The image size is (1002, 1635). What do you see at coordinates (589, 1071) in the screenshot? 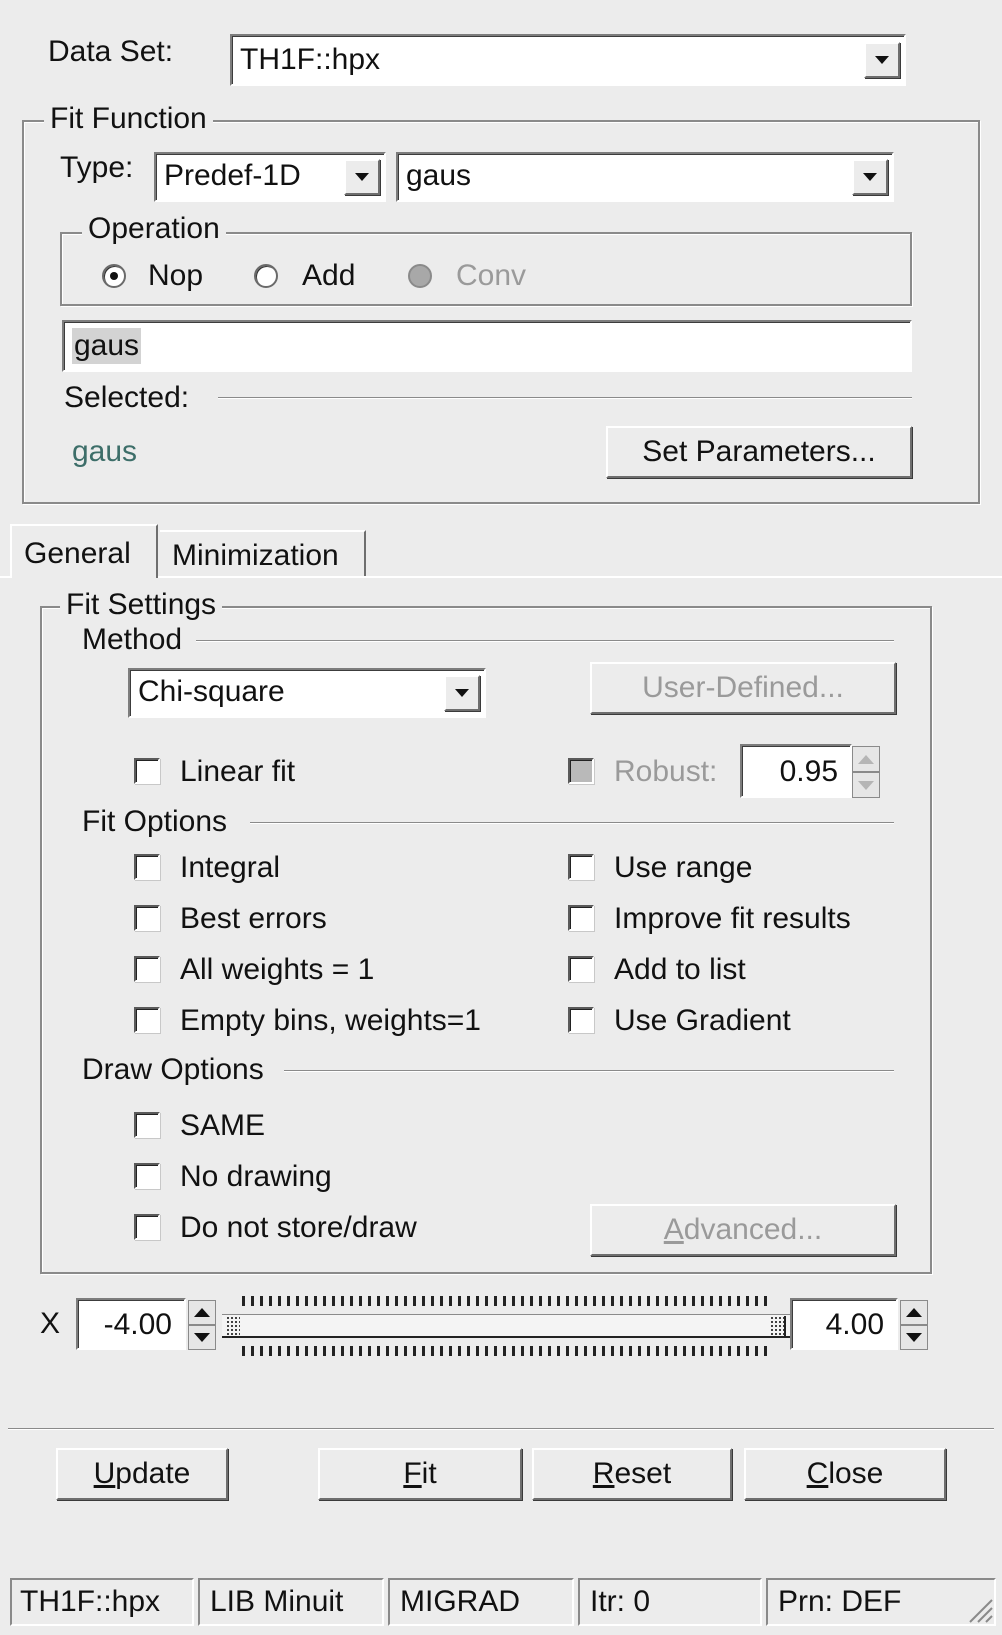
I see `draw-options-separator` at bounding box center [589, 1071].